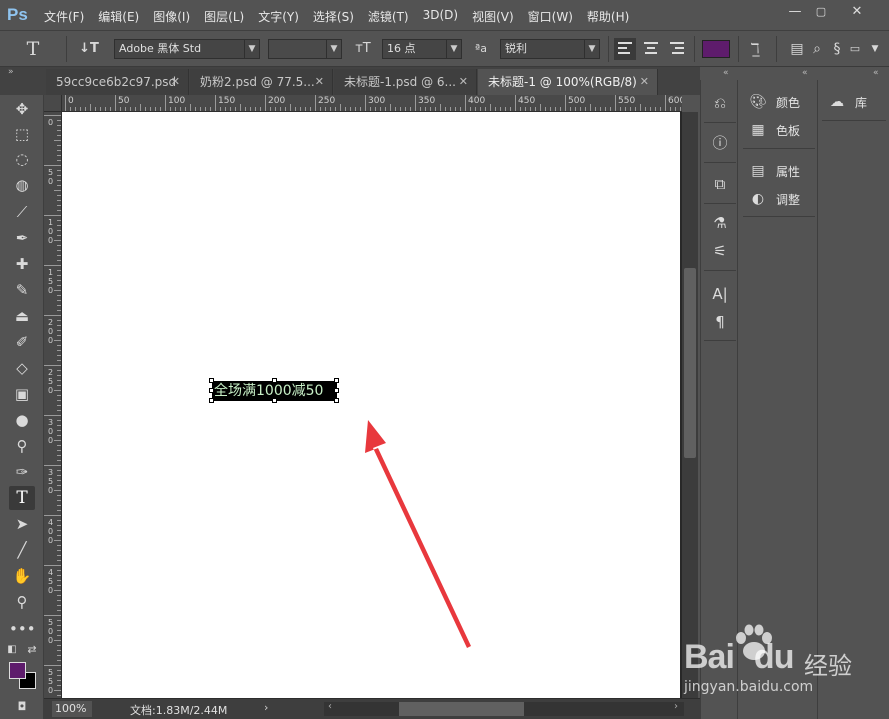 The image size is (889, 719). What do you see at coordinates (22, 550) in the screenshot?
I see `line-tool-icon: ╱` at bounding box center [22, 550].